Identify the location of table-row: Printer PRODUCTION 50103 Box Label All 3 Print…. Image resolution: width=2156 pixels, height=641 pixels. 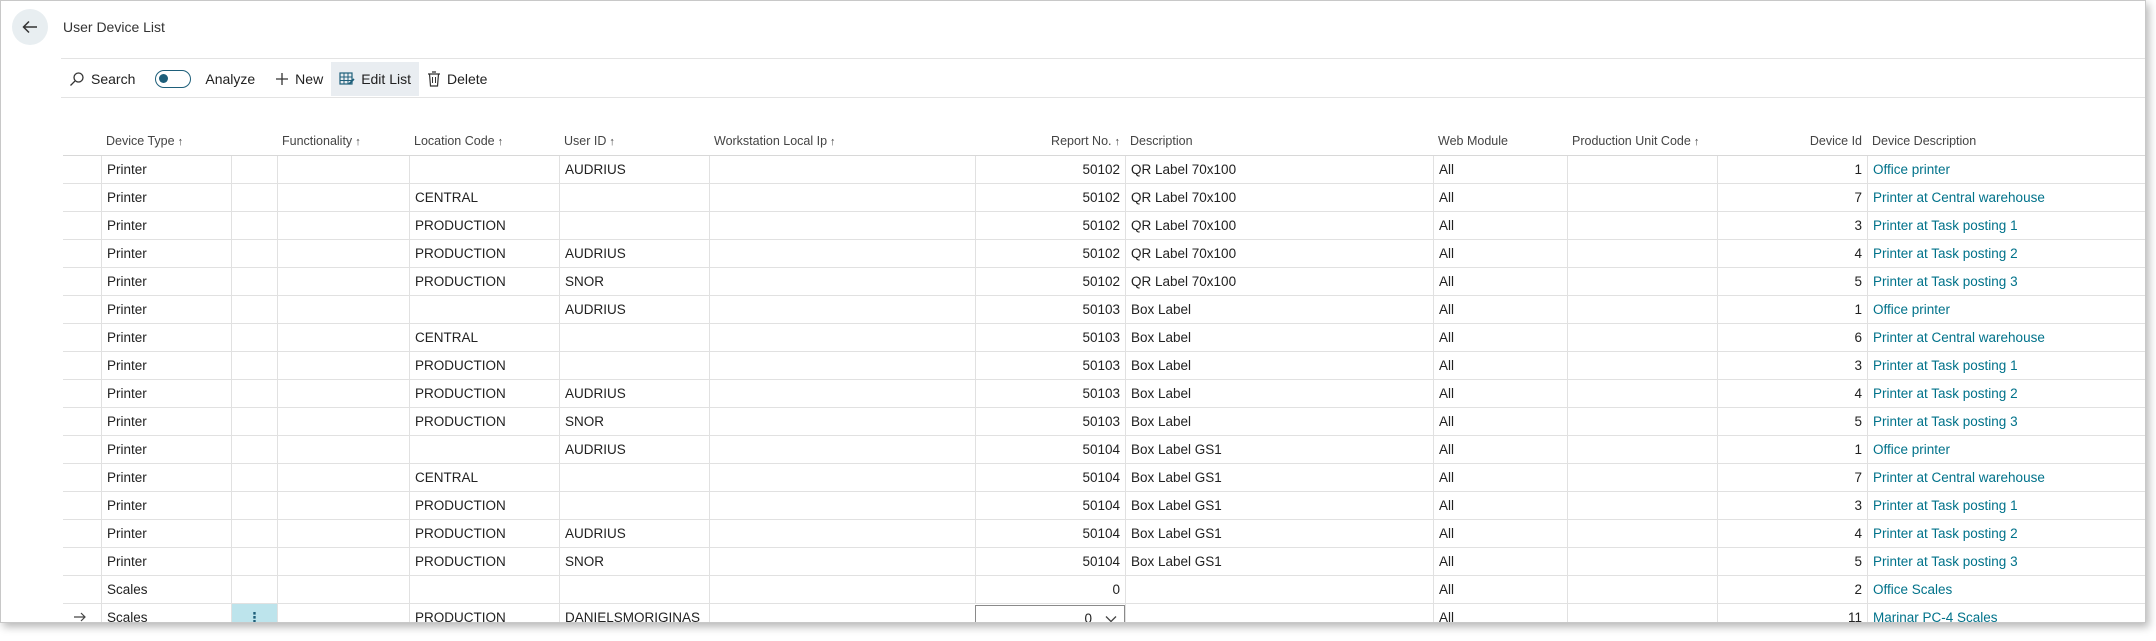
(1104, 366).